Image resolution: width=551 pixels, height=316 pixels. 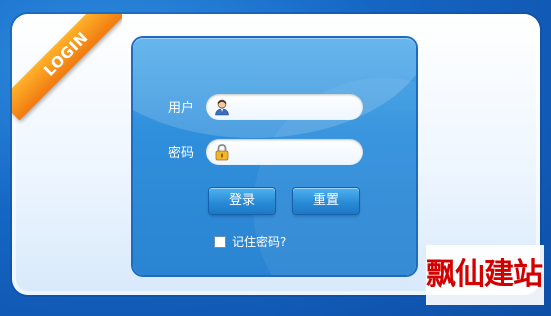 What do you see at coordinates (220, 242) in the screenshot?
I see `remember-checkbox` at bounding box center [220, 242].